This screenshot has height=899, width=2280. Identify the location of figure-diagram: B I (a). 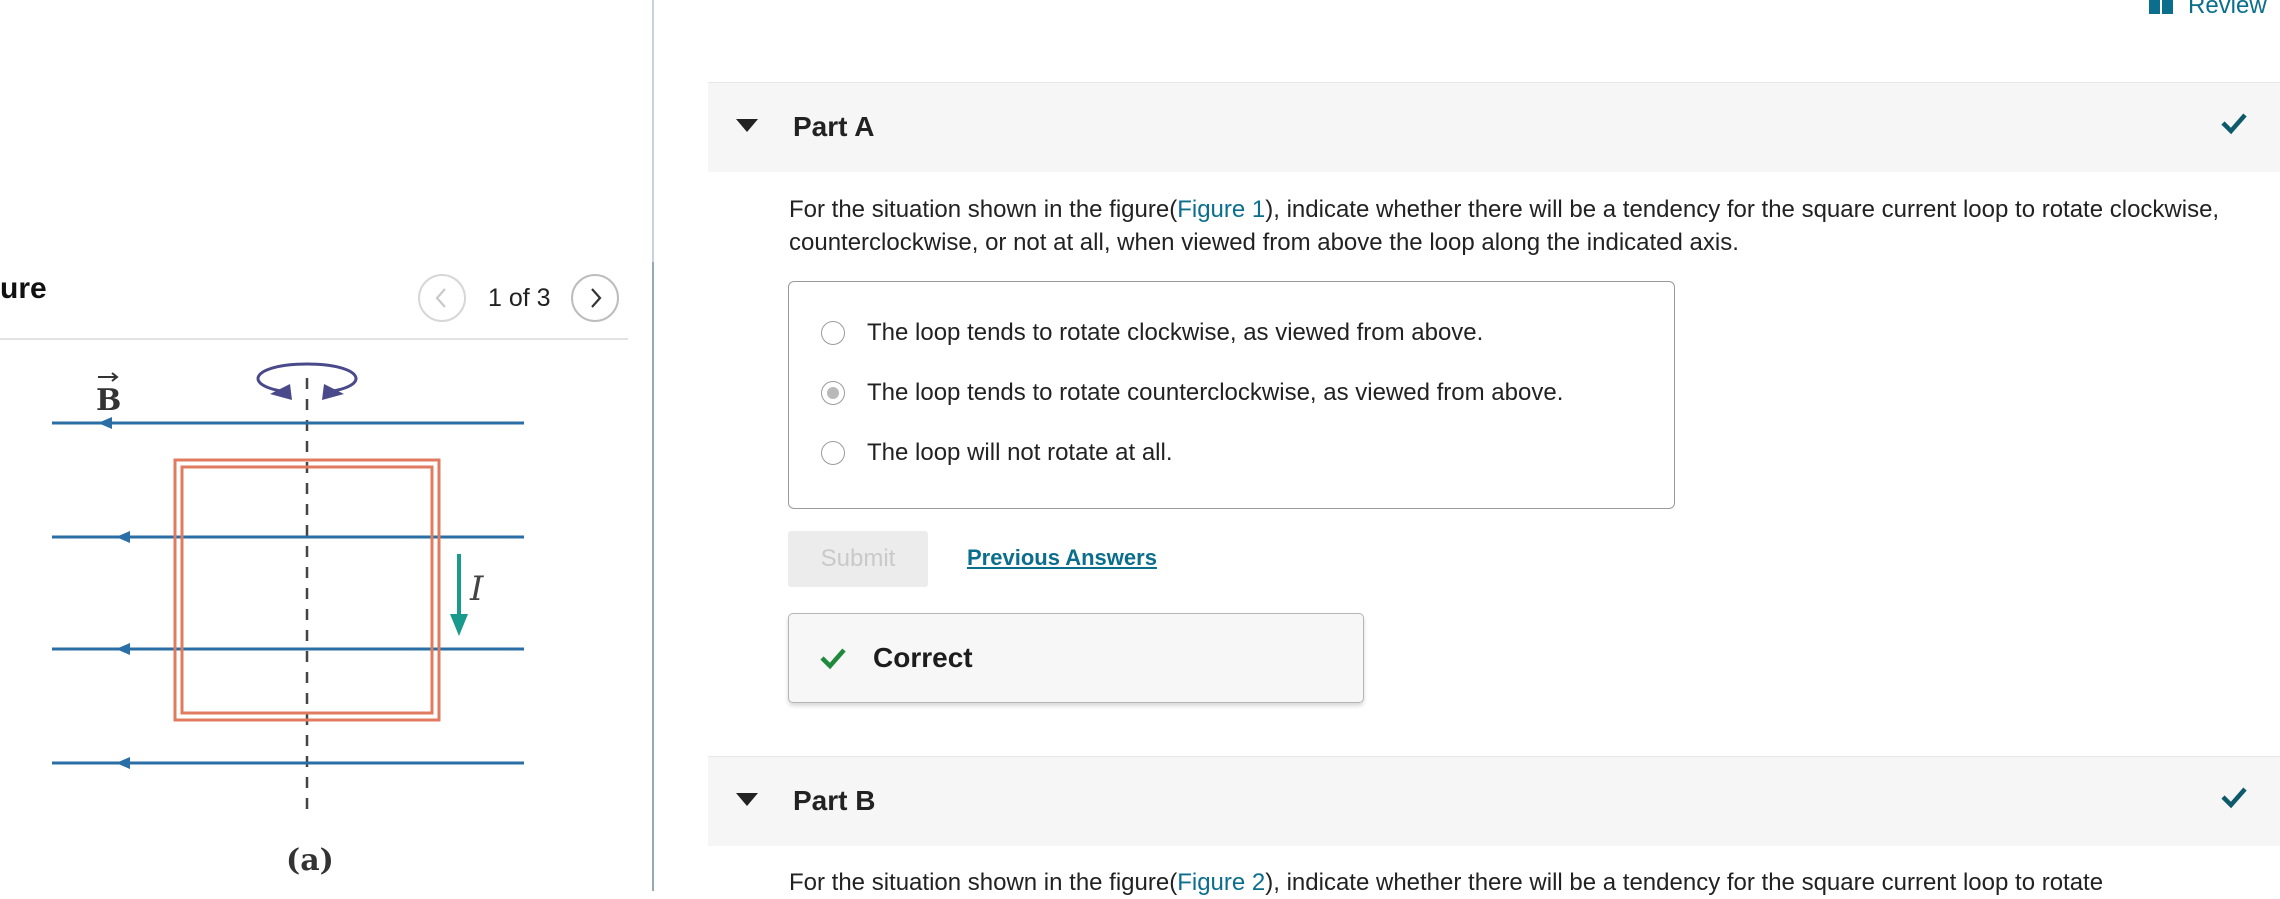
(288, 620).